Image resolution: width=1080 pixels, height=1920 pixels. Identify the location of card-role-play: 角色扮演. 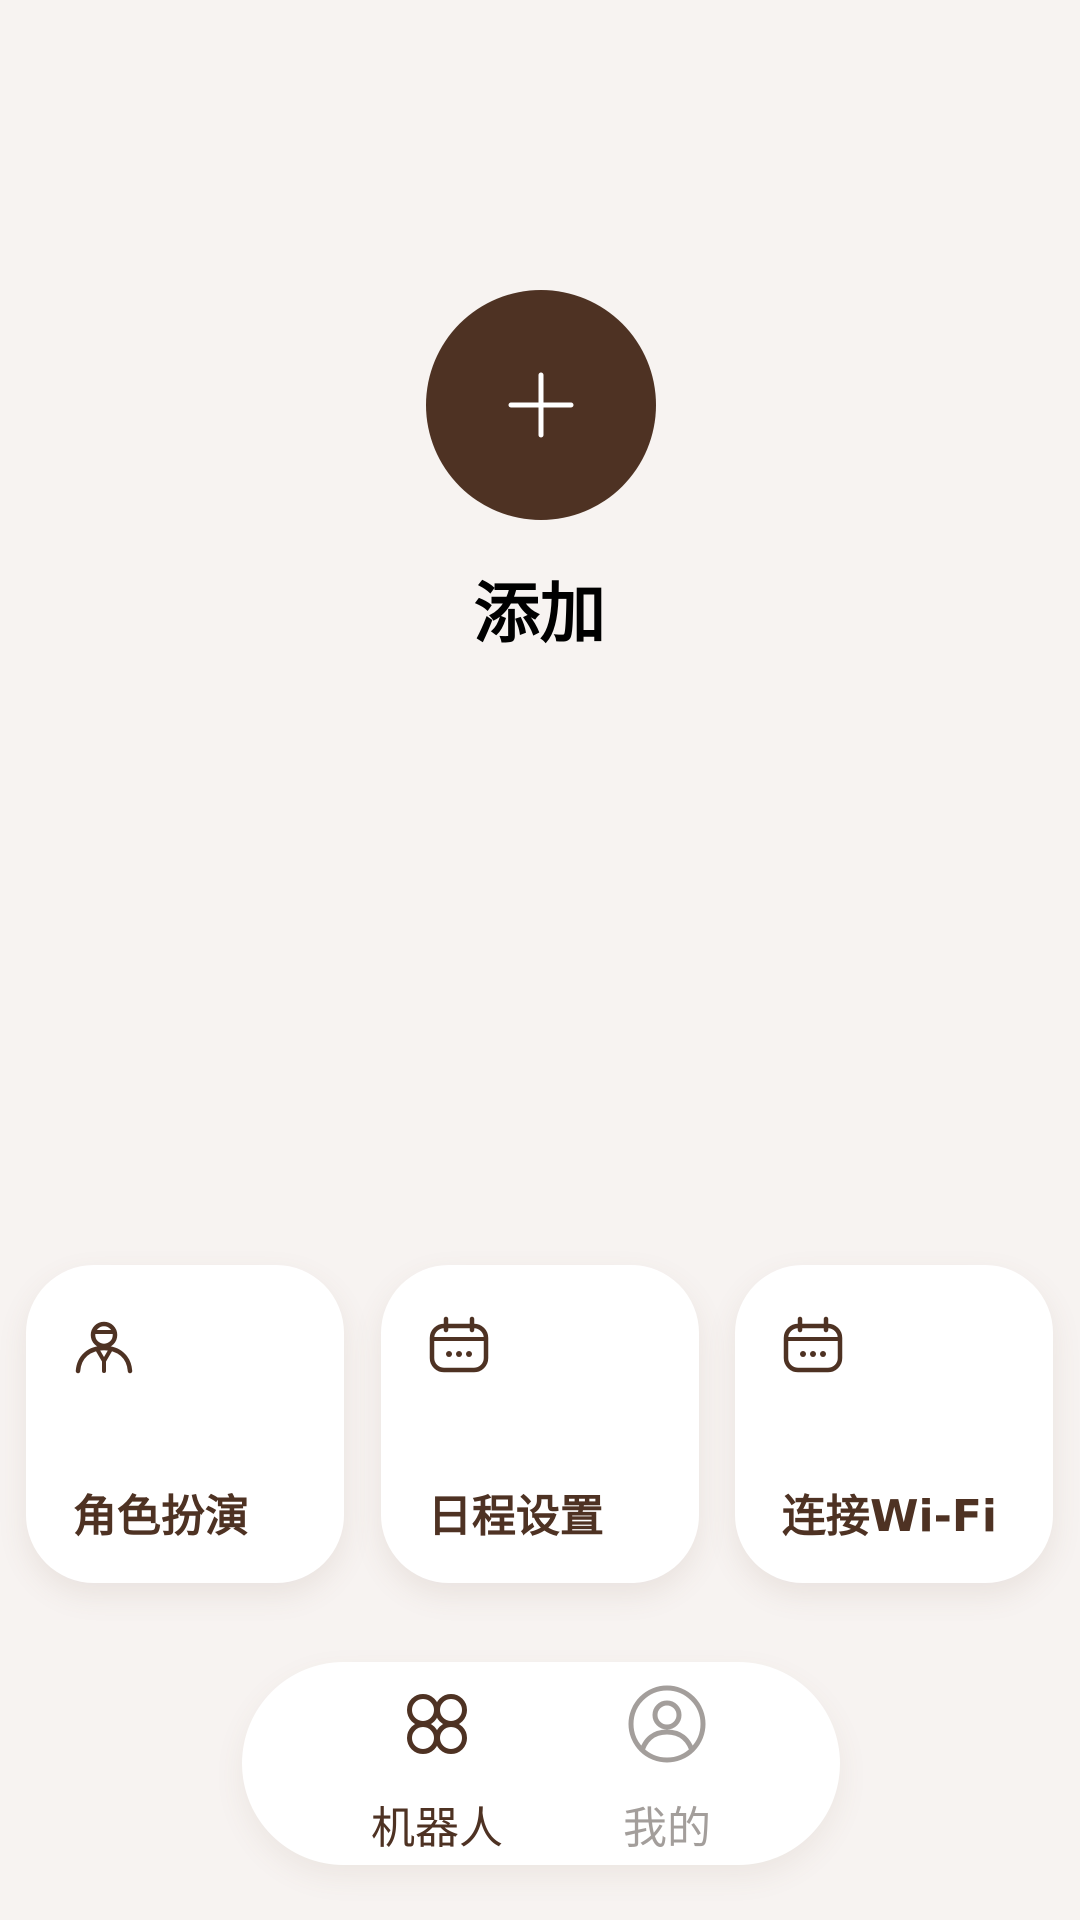
(185, 1424).